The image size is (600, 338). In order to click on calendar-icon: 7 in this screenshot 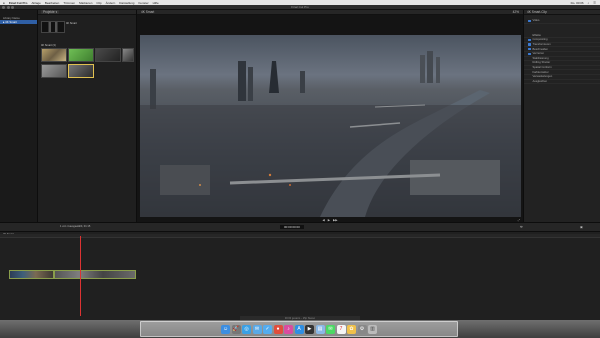, I will do `click(341, 329)`.